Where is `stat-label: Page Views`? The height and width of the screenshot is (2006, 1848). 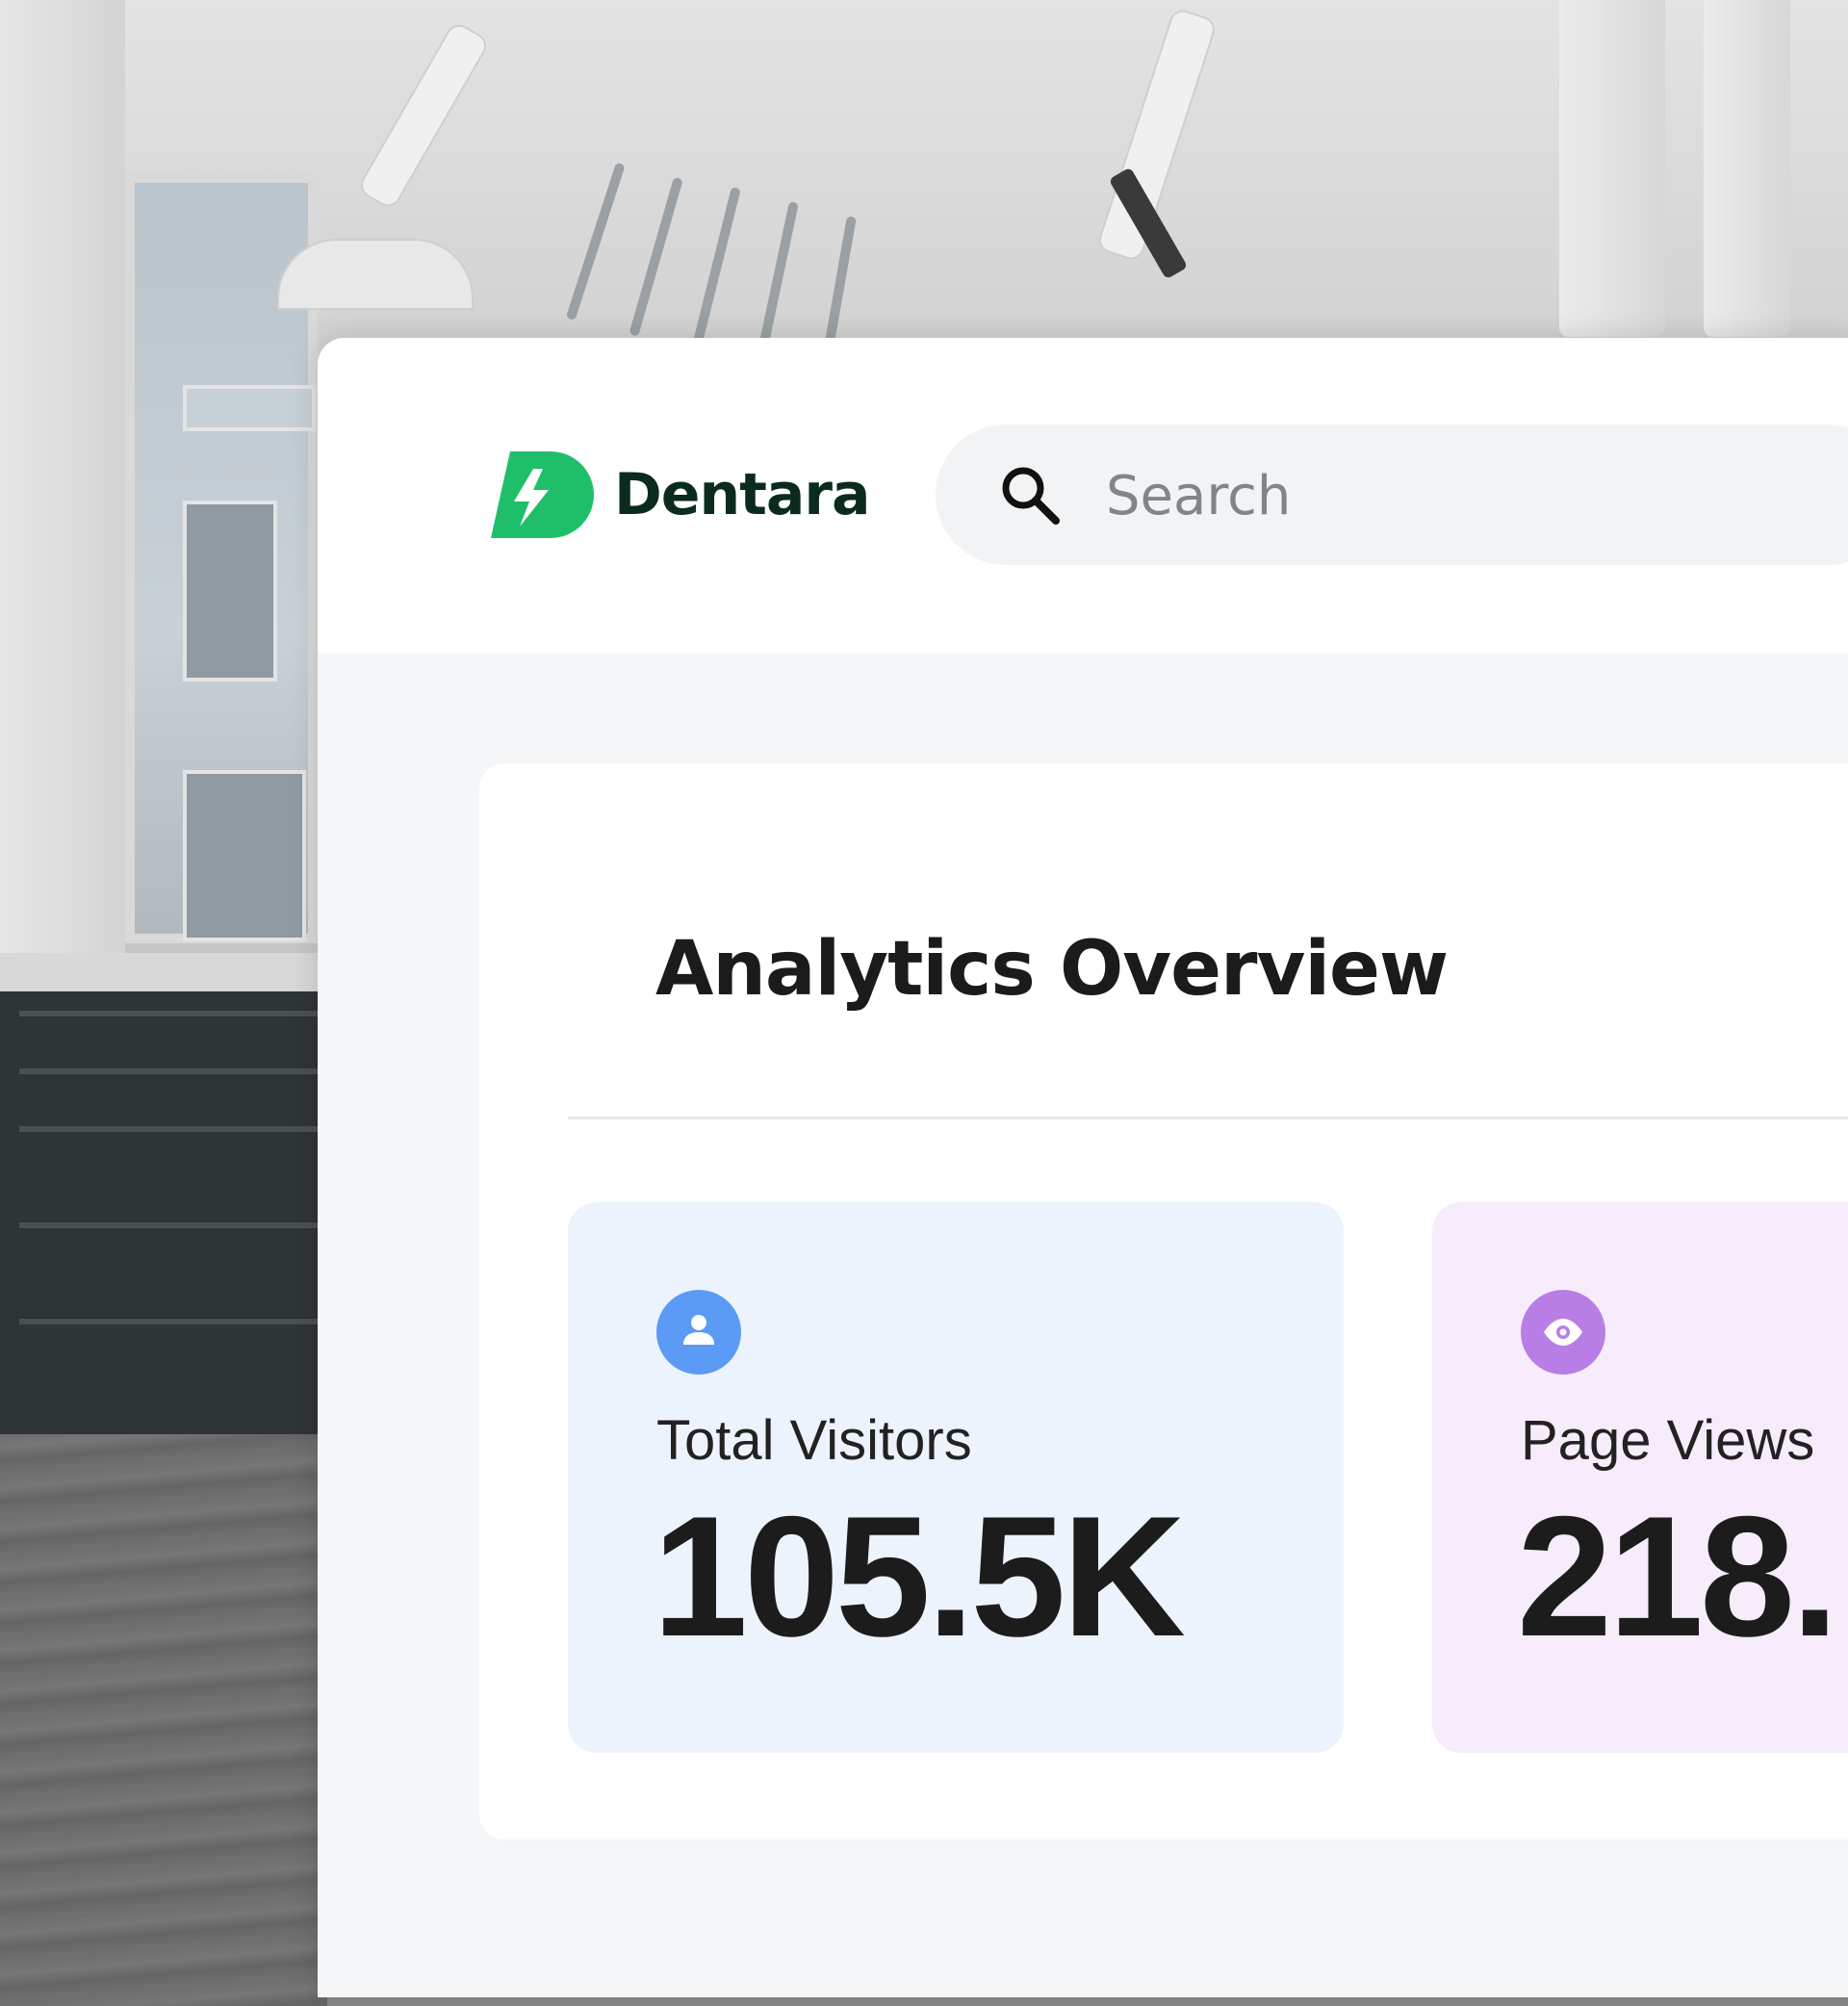
stat-label: Page Views is located at coordinates (1668, 1440).